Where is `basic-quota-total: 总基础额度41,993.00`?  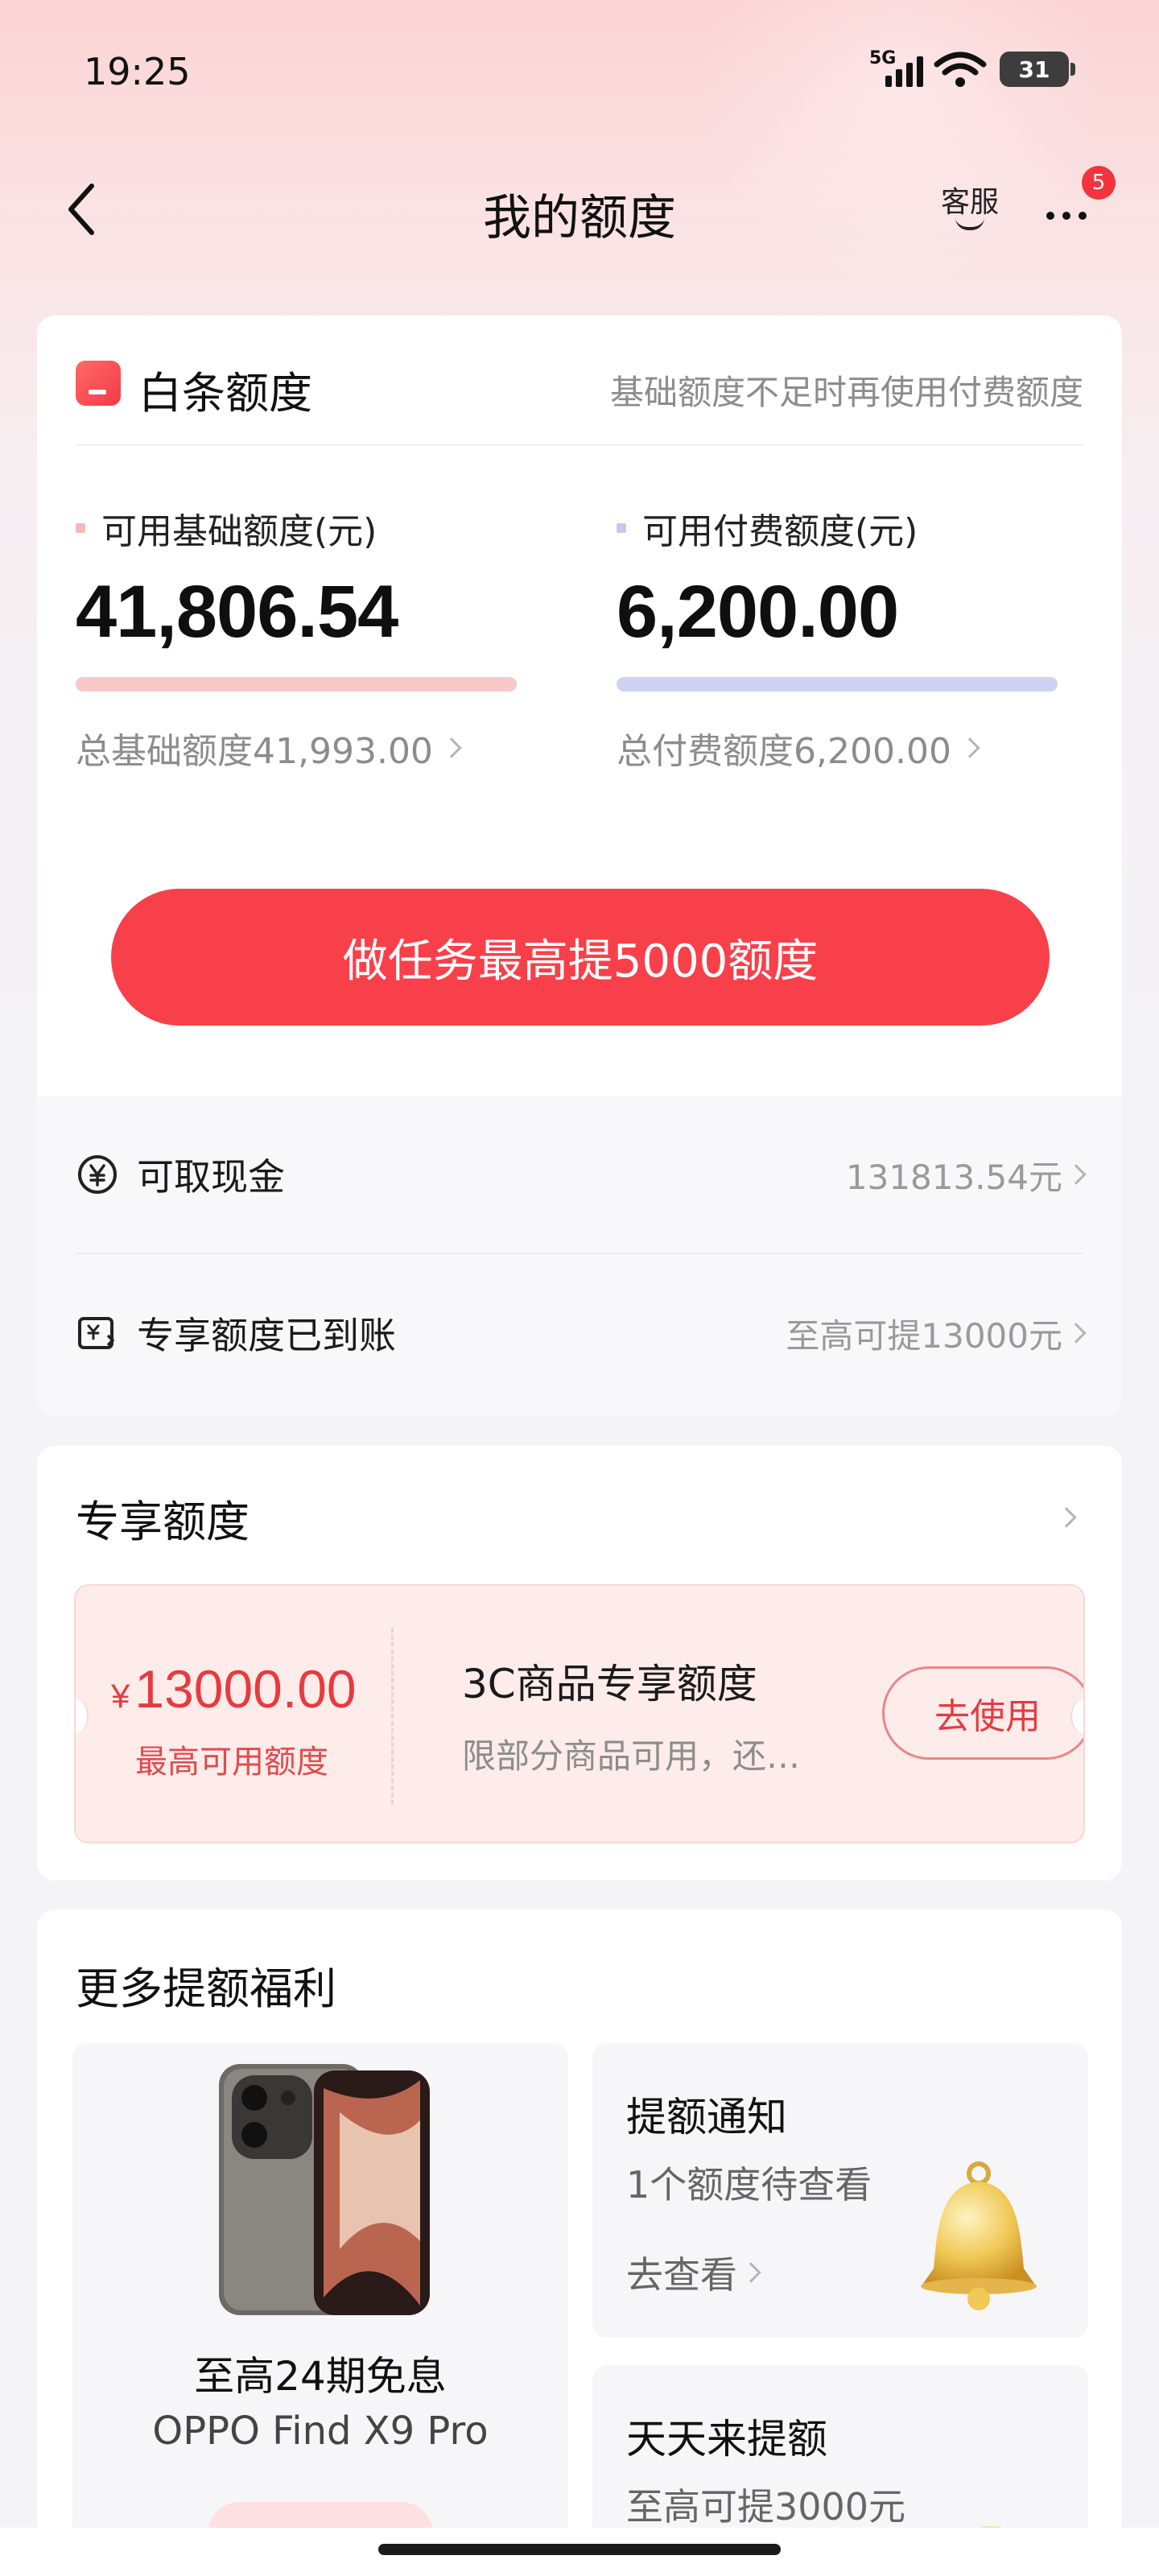
basic-quota-total: 总基础额度41,993.00 is located at coordinates (254, 751).